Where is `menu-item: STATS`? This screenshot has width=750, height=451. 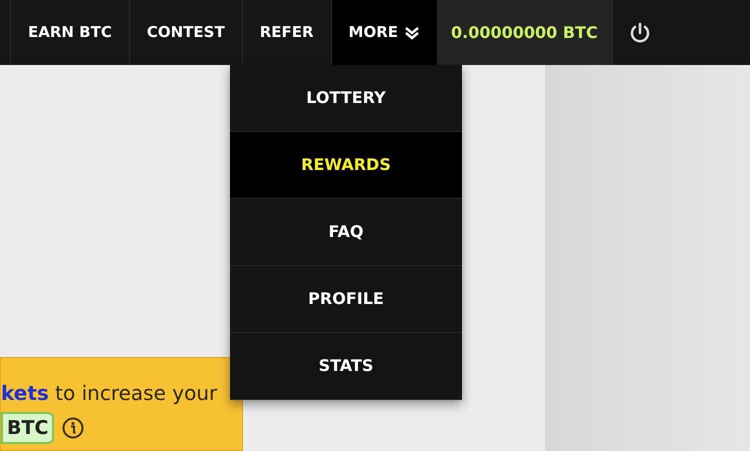 menu-item: STATS is located at coordinates (346, 366).